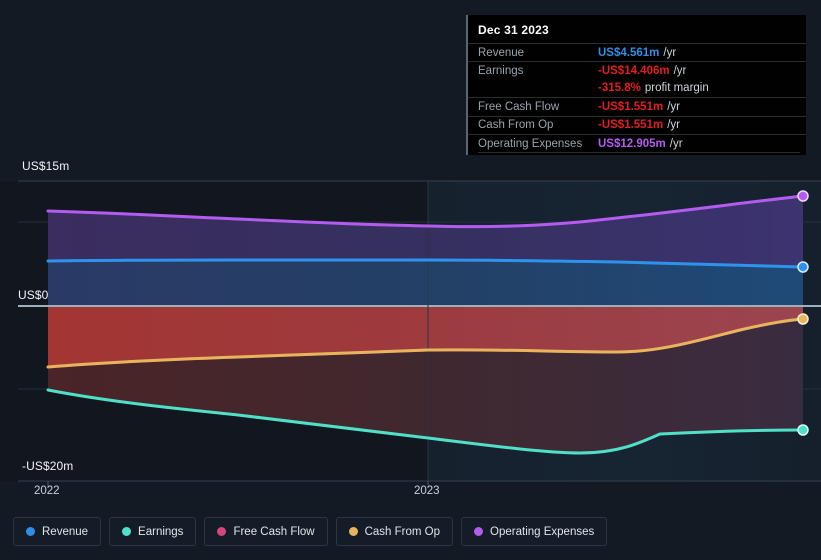  Describe the element at coordinates (619, 88) in the screenshot. I see `tooltip-row-value: -315.8%` at that location.